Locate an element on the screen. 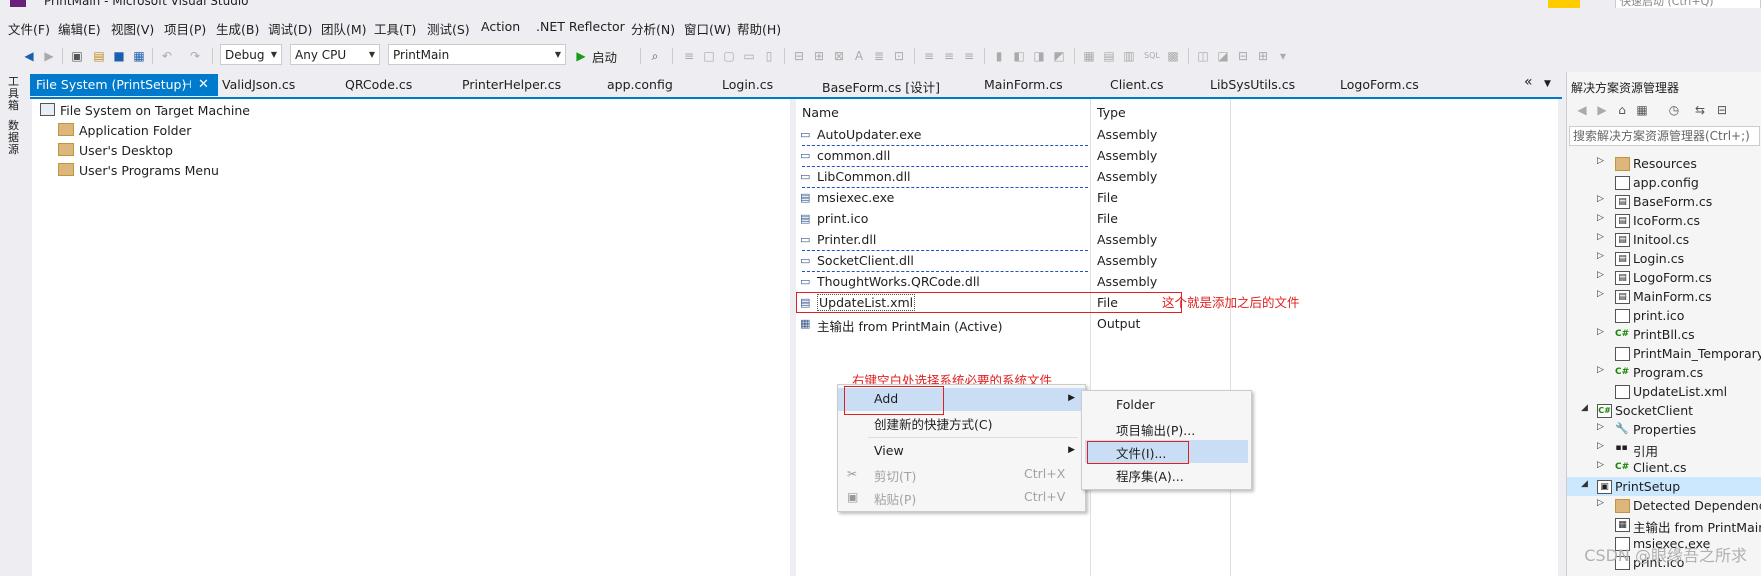  collapse-icon: ◢ is located at coordinates (1584, 484).